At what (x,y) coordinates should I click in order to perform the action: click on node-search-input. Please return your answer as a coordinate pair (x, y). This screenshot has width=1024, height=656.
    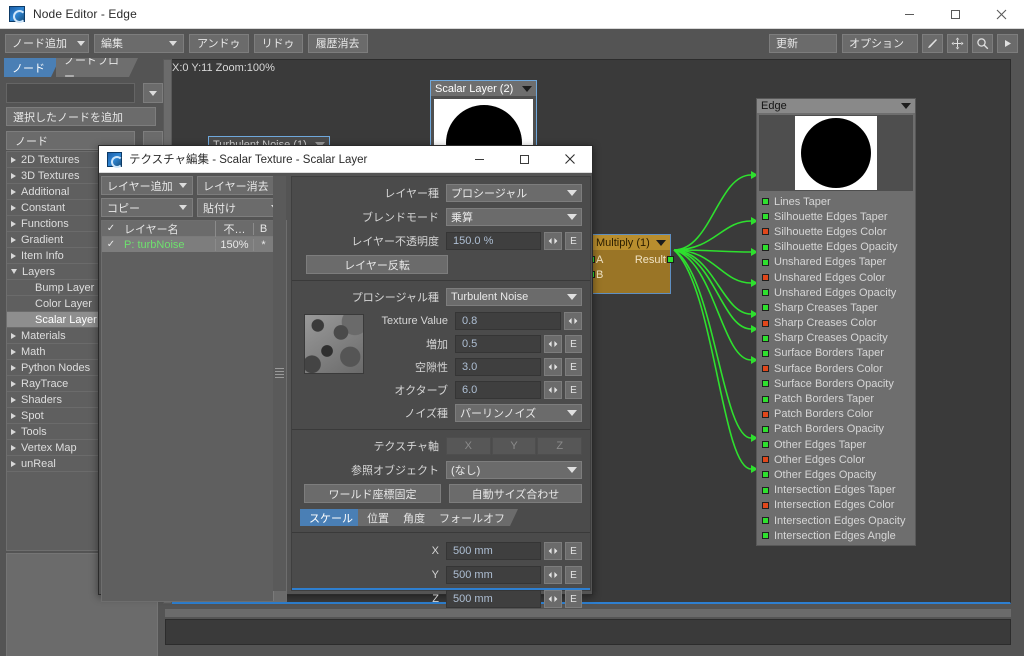
    Looking at the image, I should click on (71, 93).